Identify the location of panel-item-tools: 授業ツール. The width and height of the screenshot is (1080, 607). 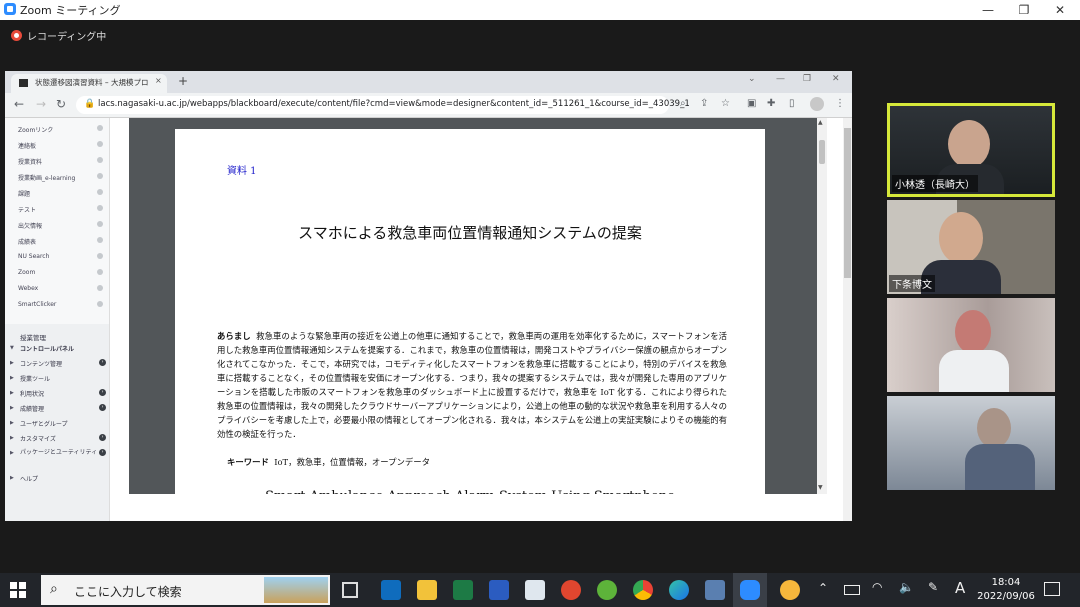
(35, 378).